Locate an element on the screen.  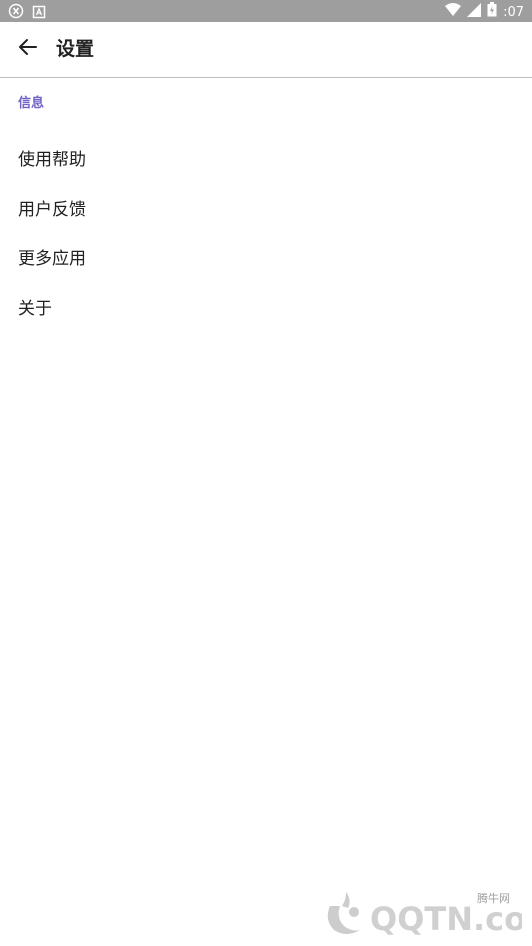
watermark-site-cn: 腾牛网 is located at coordinates (493, 898).